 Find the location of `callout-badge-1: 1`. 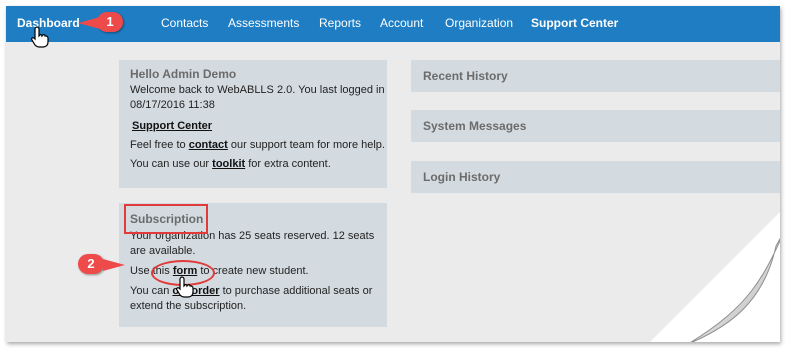

callout-badge-1: 1 is located at coordinates (110, 22).